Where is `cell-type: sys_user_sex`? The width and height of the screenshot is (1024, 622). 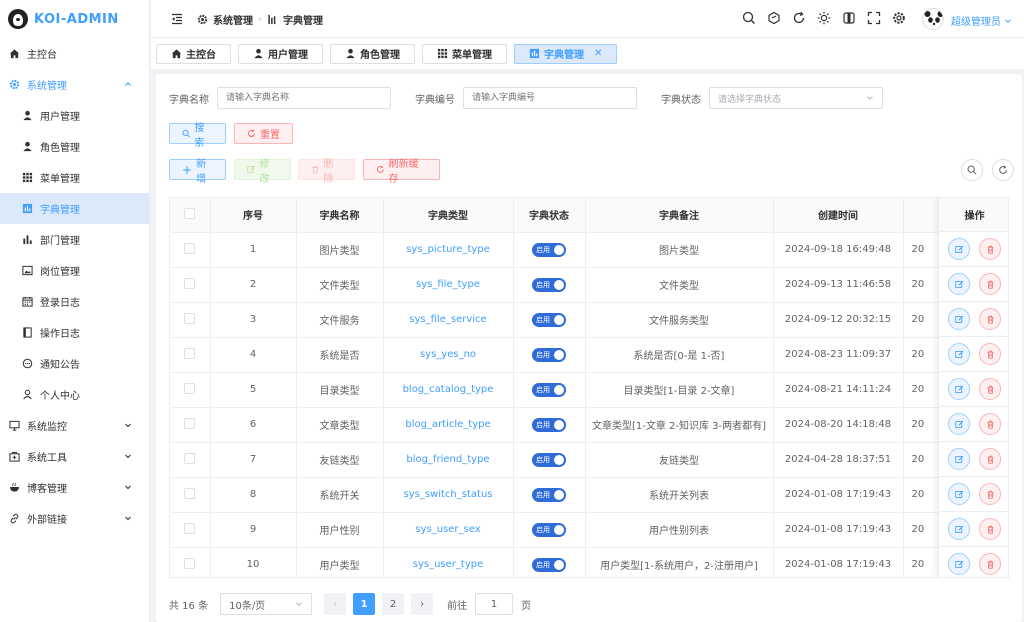 cell-type: sys_user_sex is located at coordinates (448, 530).